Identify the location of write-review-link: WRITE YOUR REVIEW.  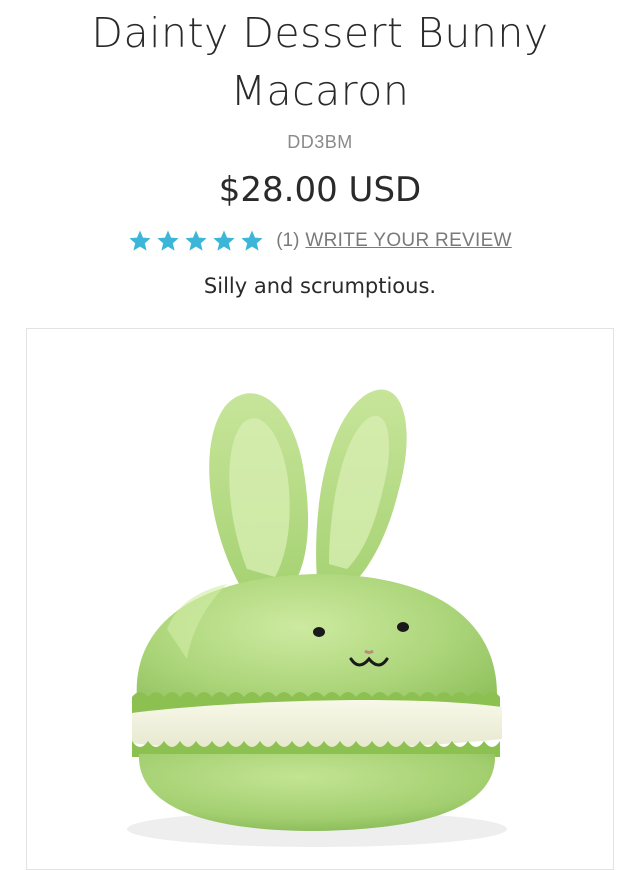
(408, 241).